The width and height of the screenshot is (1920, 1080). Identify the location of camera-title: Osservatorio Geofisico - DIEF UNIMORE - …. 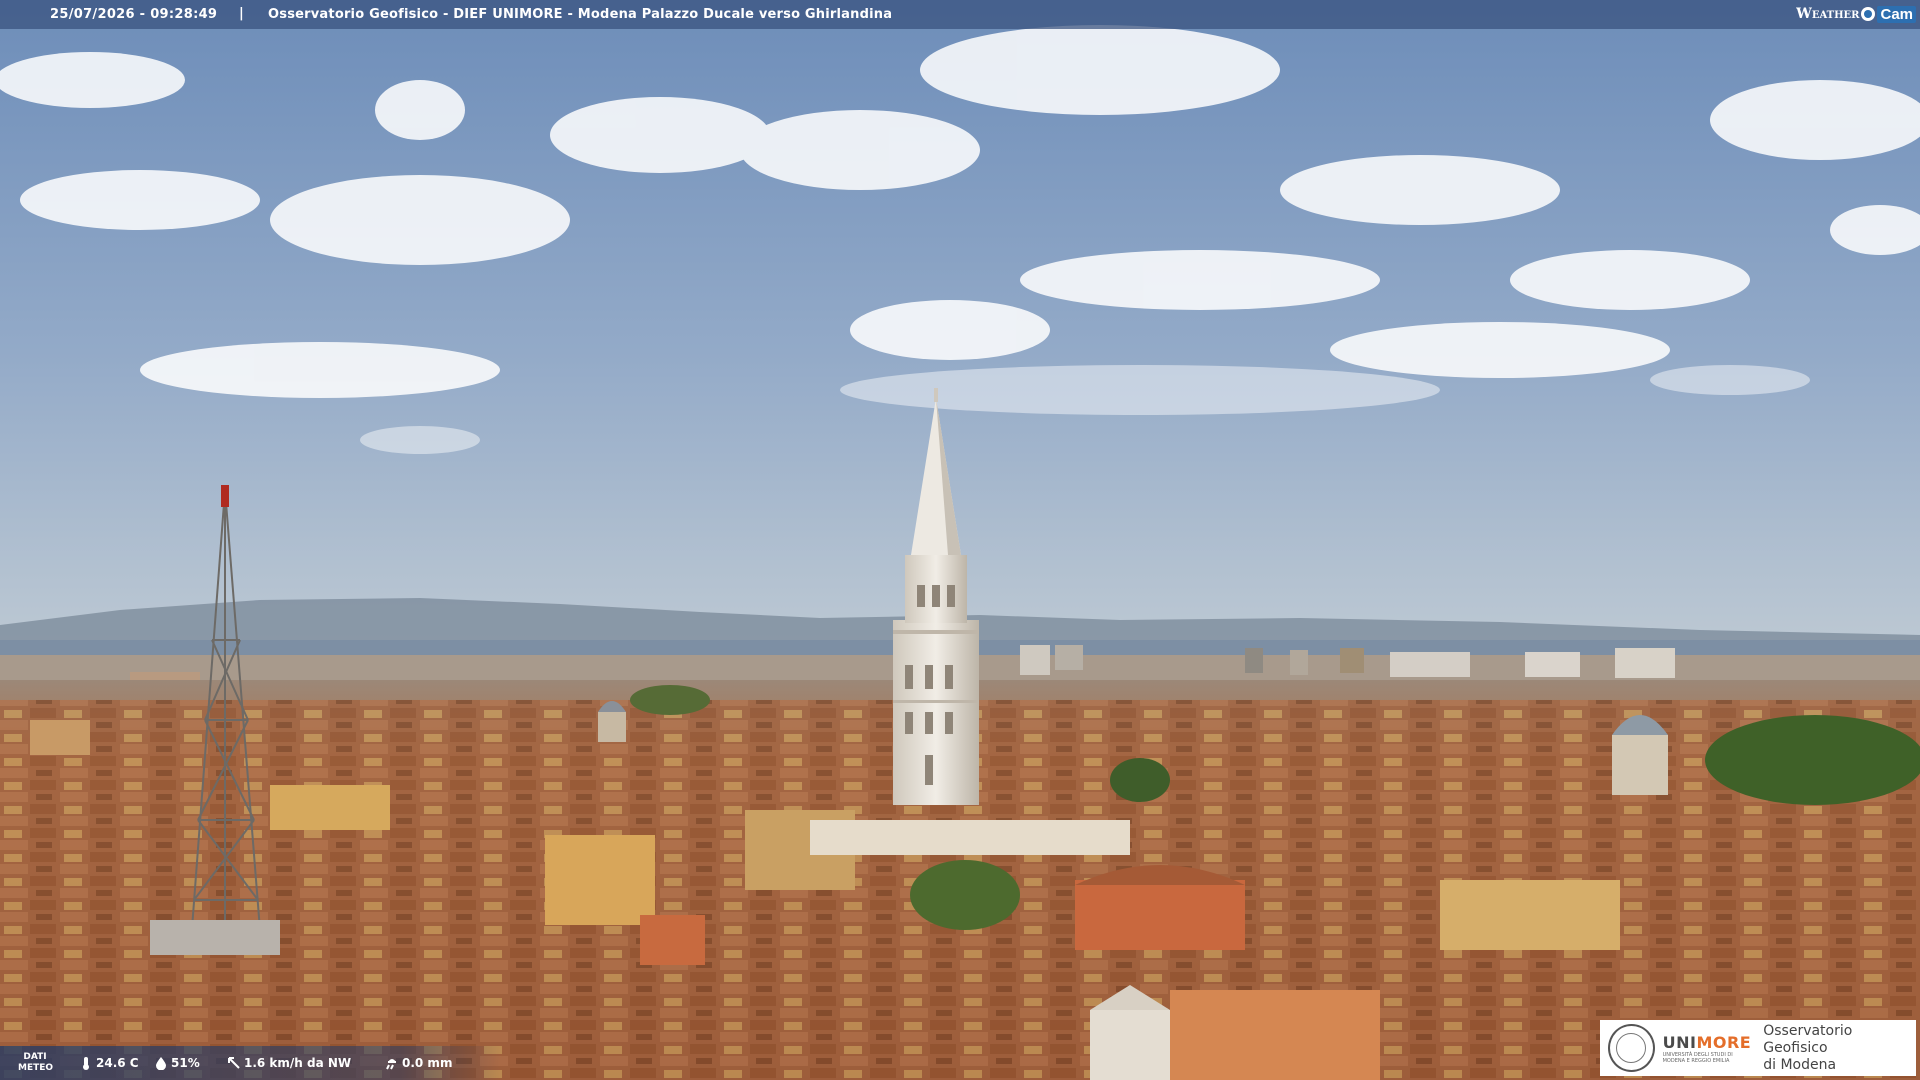
(580, 14).